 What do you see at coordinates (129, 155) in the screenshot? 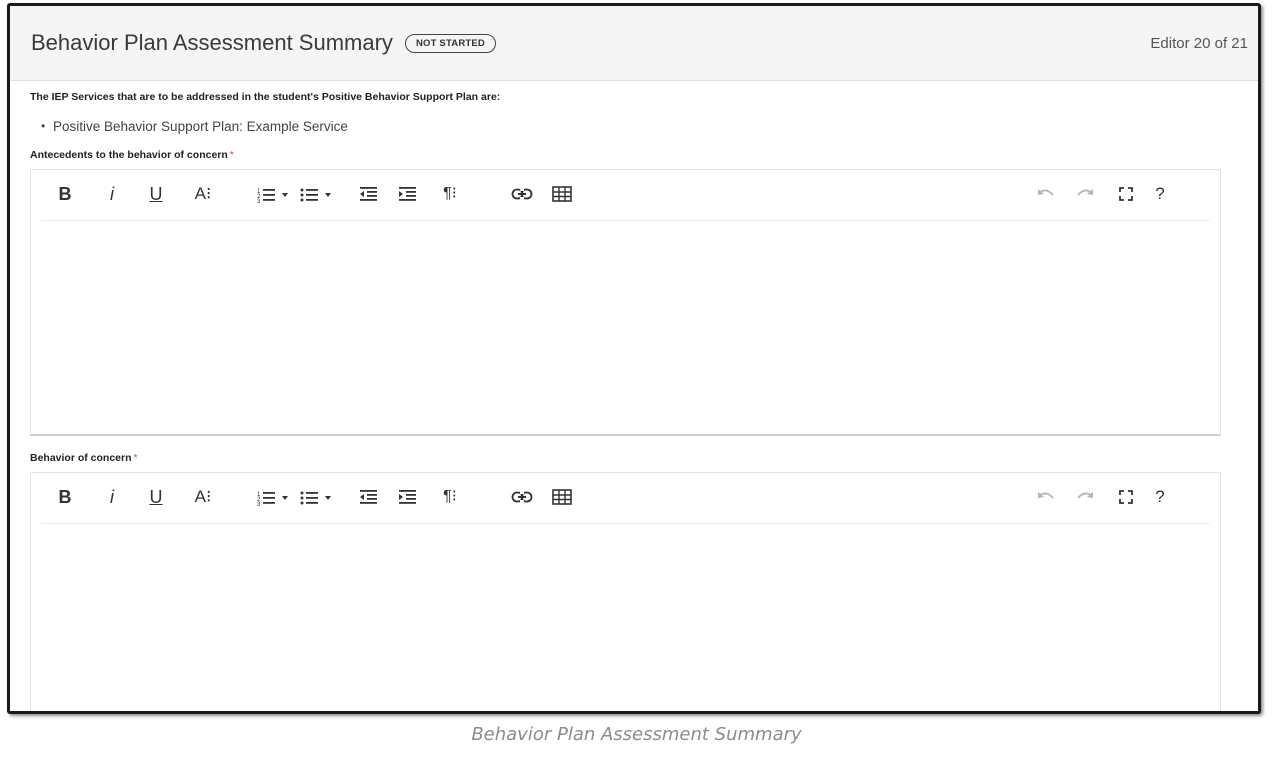
I see `field-label-text: Antecedents to the behavior of concern` at bounding box center [129, 155].